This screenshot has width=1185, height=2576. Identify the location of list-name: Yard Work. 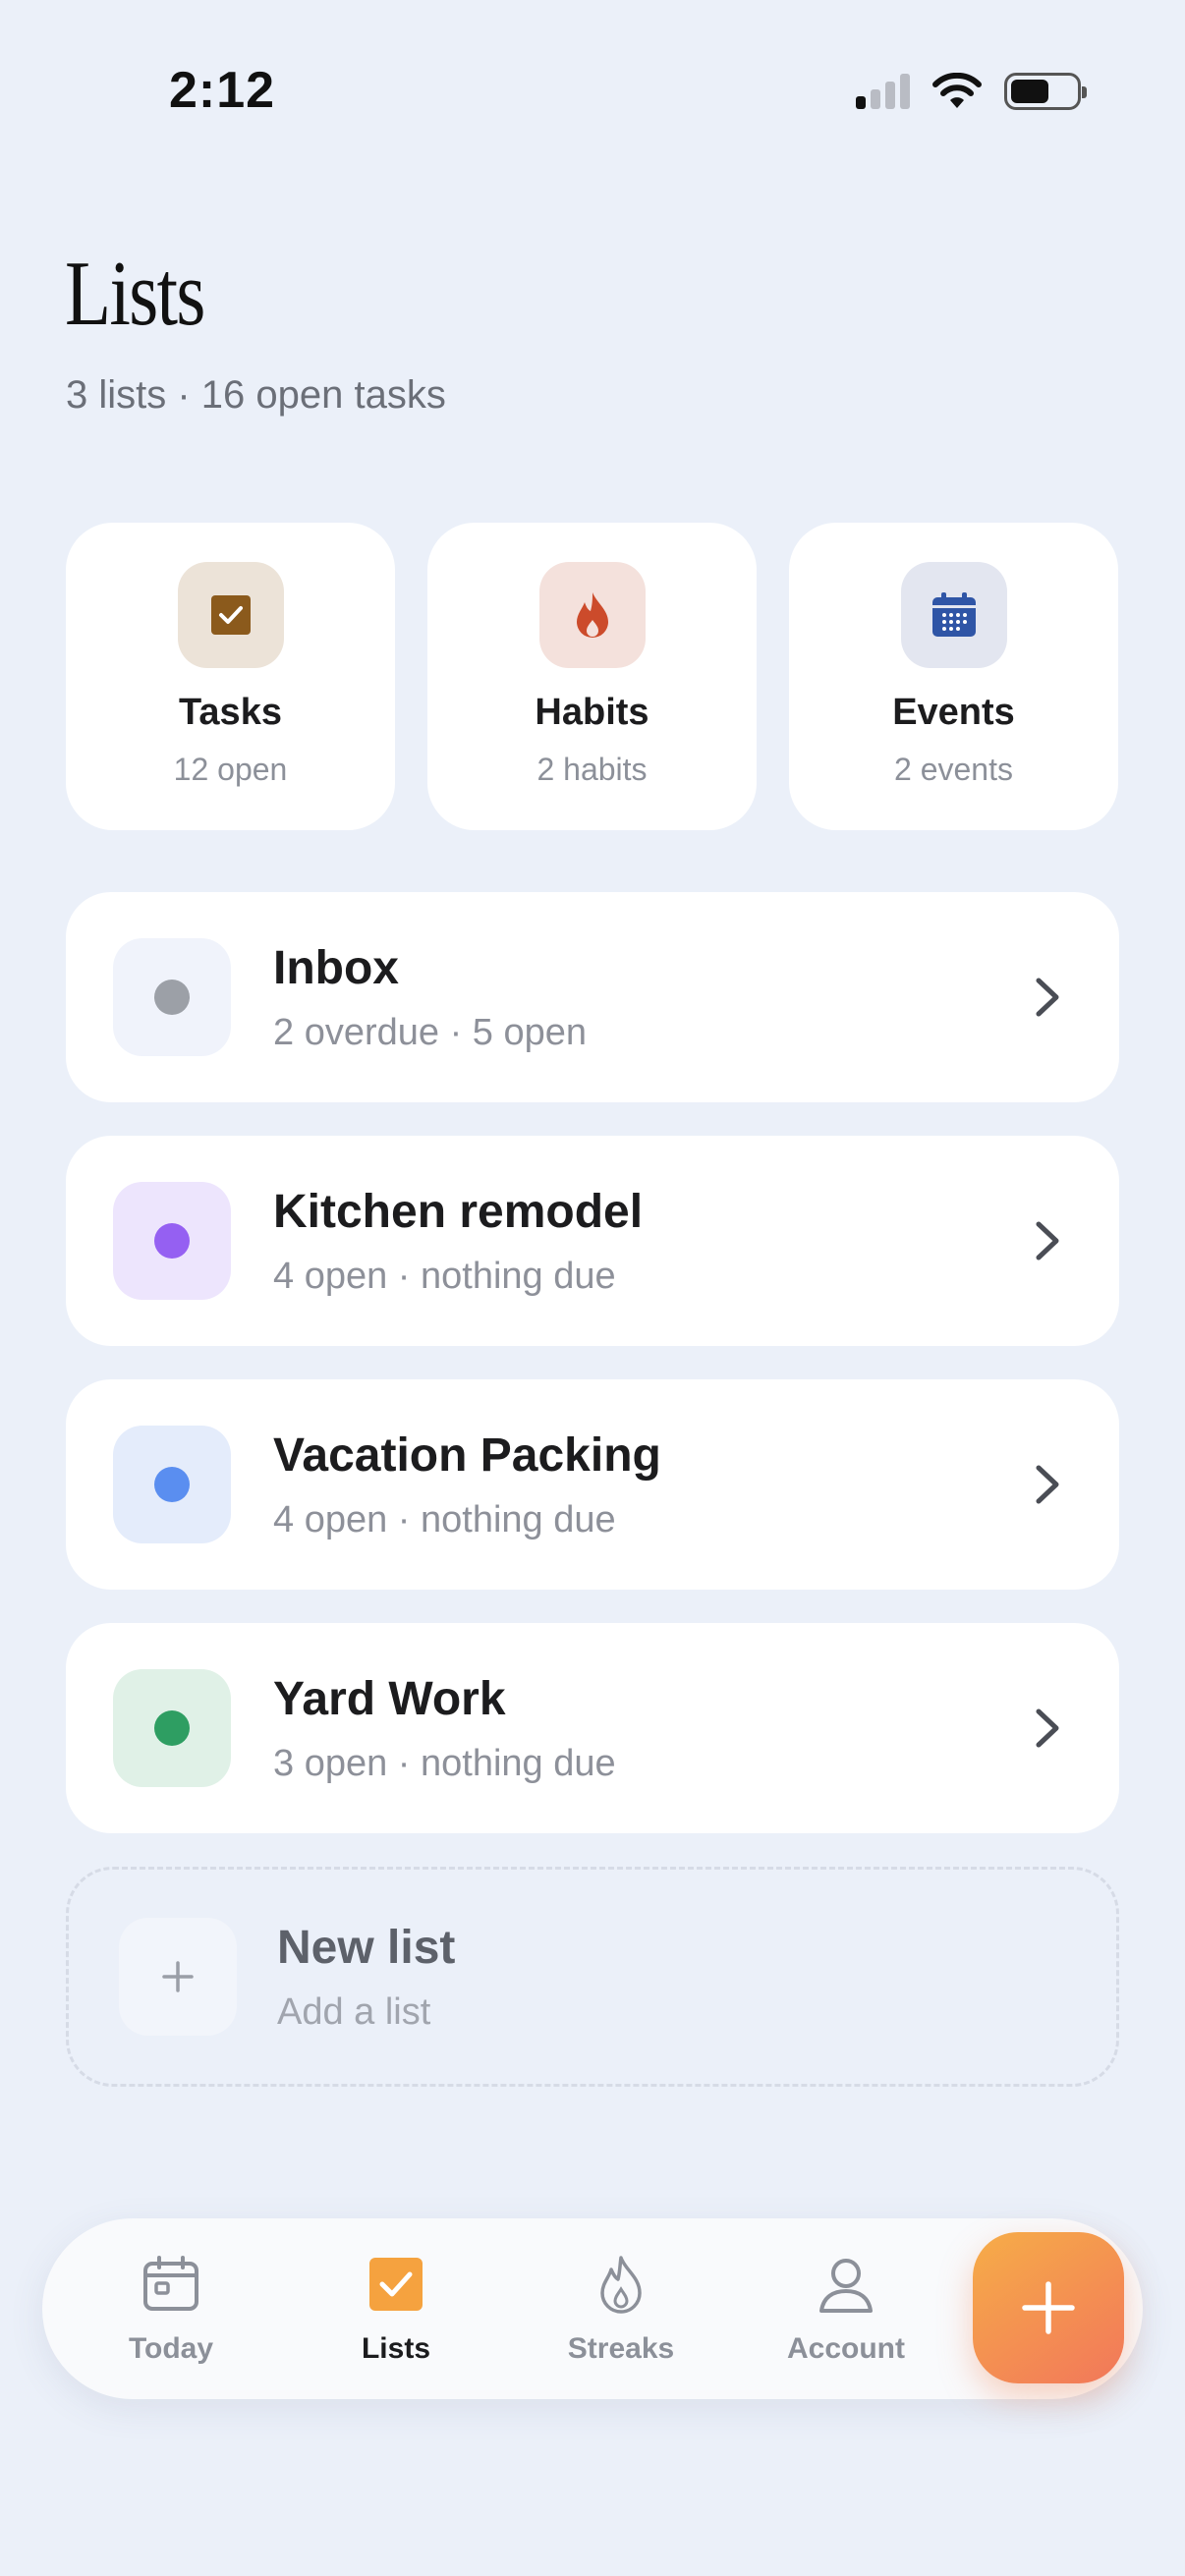
(389, 1699).